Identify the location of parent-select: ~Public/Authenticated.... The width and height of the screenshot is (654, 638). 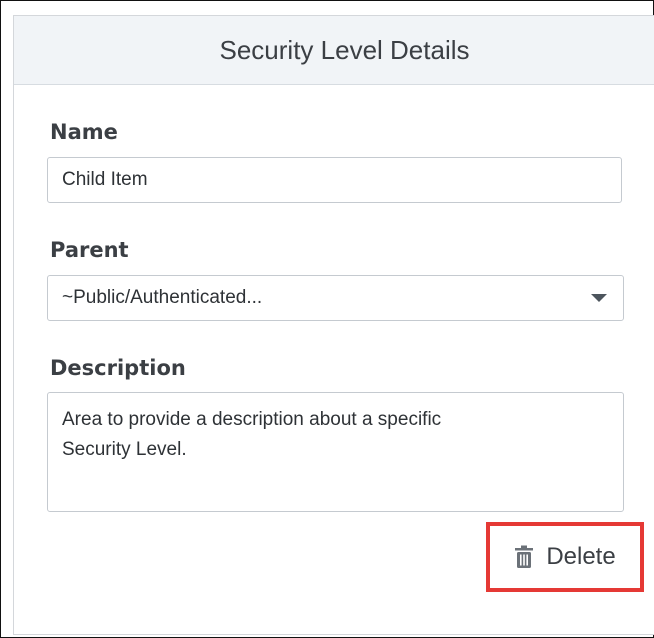
(335, 298).